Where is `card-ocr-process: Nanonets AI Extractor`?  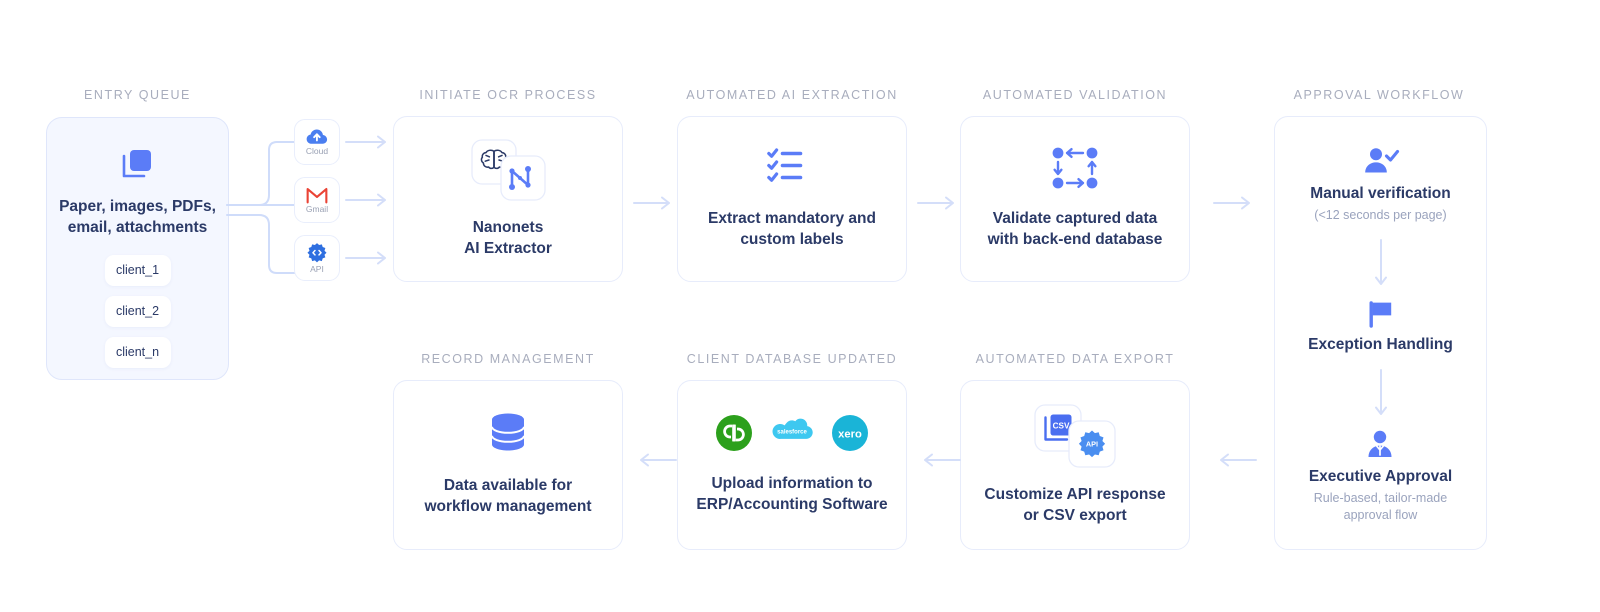
card-ocr-process: Nanonets AI Extractor is located at coordinates (508, 199).